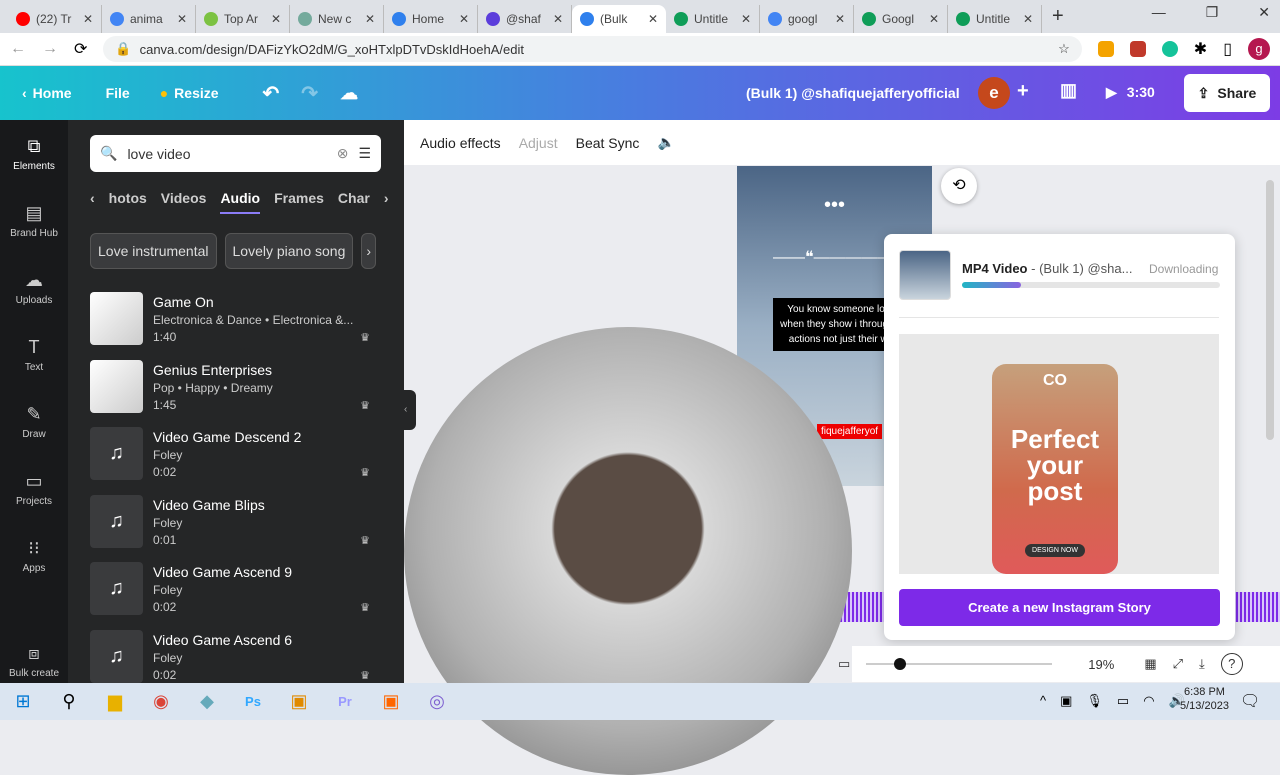  What do you see at coordinates (118, 93) in the screenshot?
I see `file-menu: File` at bounding box center [118, 93].